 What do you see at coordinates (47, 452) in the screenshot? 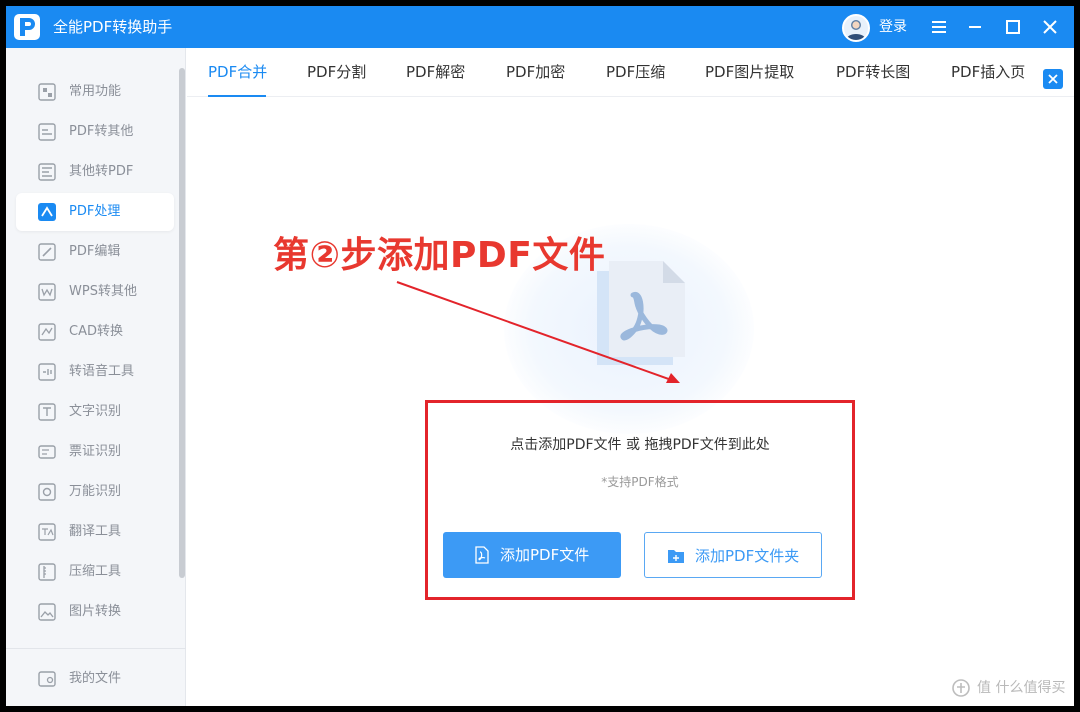
I see `ticket-icon` at bounding box center [47, 452].